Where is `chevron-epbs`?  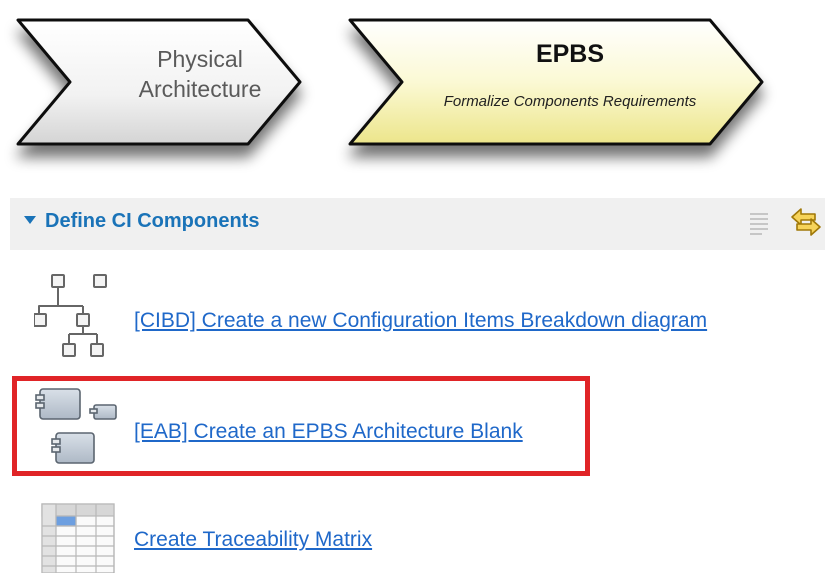 chevron-epbs is located at coordinates (556, 82).